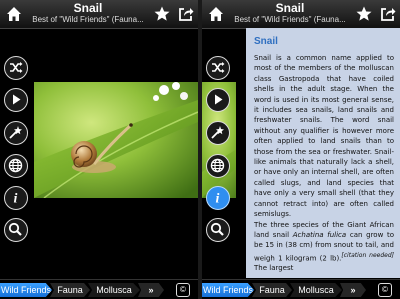  Describe the element at coordinates (274, 268) in the screenshot. I see `article-paragraph-2-end: The largest` at that location.